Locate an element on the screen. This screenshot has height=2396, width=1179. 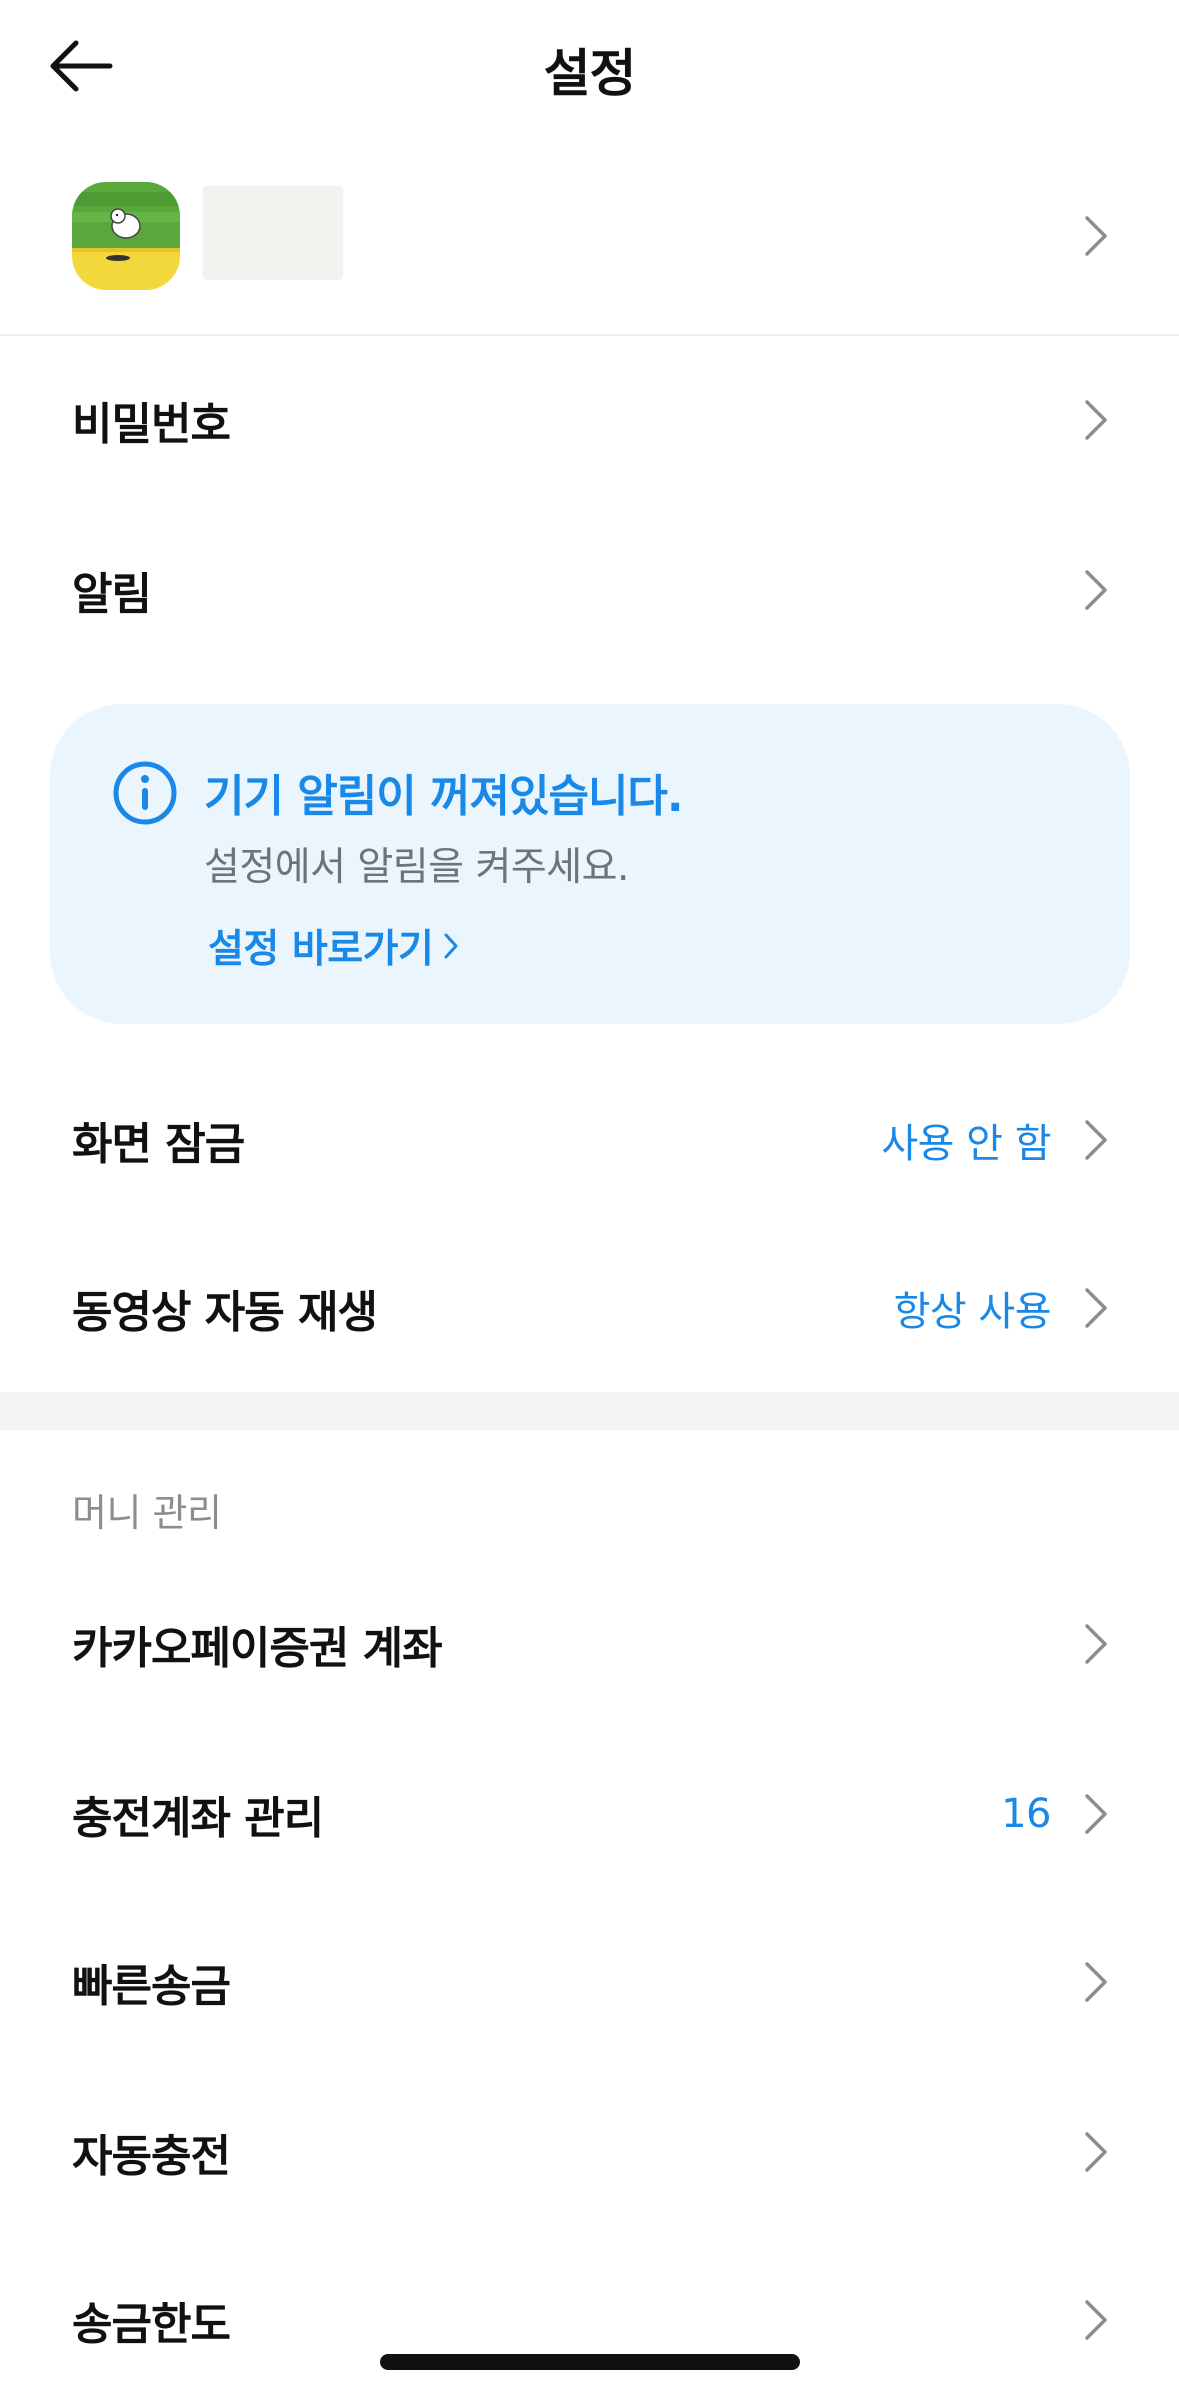
home-indicator is located at coordinates (590, 2362).